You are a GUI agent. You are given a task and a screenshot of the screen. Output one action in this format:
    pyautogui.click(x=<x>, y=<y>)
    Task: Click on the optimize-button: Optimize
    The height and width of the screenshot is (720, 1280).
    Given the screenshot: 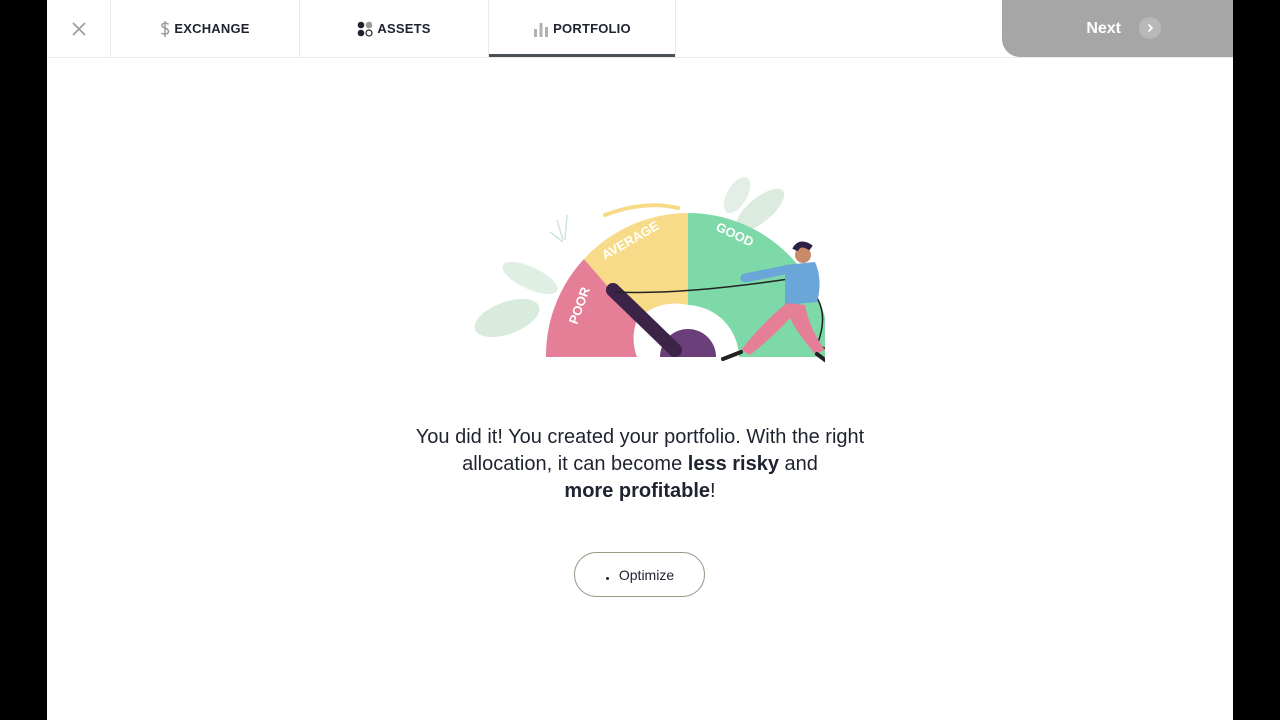 What is the action you would take?
    pyautogui.click(x=639, y=574)
    